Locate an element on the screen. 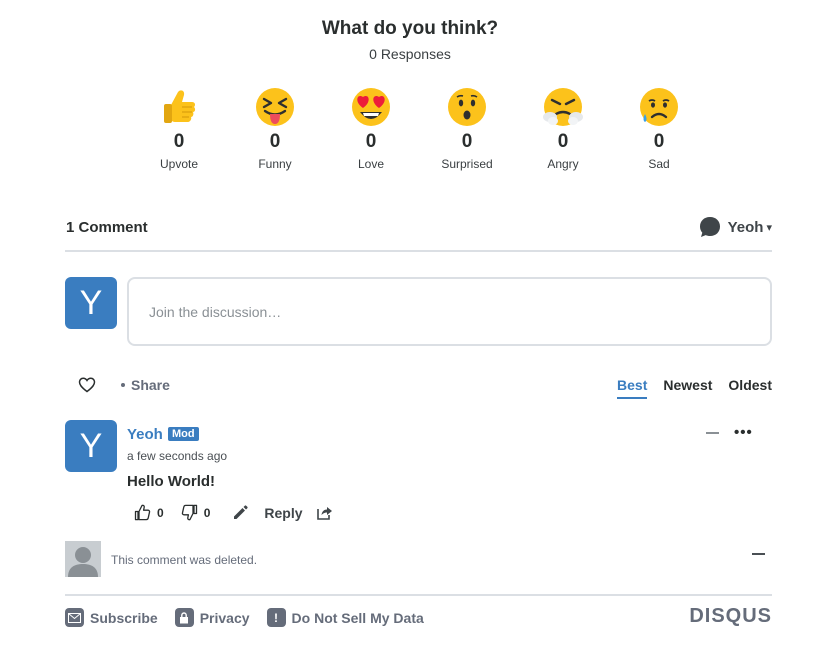 Image resolution: width=820 pixels, height=650 pixels. thumbs-up-emoji-icon is located at coordinates (180, 106).